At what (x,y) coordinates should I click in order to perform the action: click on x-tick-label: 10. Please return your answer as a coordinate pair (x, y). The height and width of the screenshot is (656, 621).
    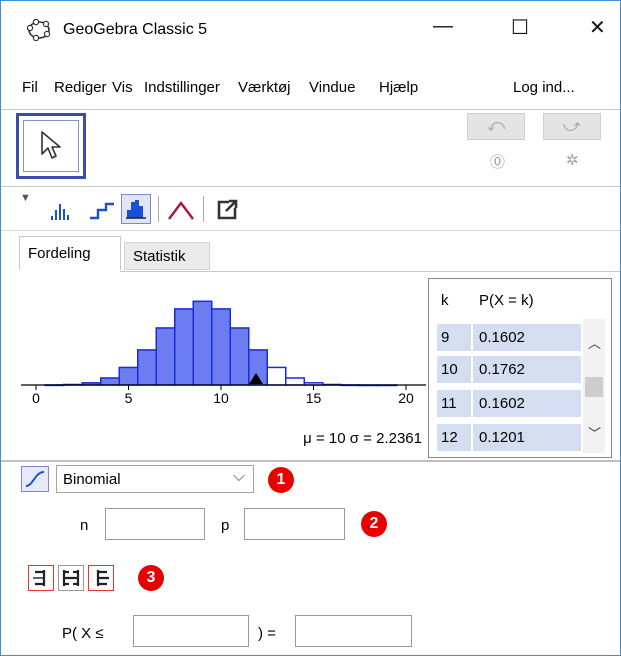
    Looking at the image, I should click on (221, 398).